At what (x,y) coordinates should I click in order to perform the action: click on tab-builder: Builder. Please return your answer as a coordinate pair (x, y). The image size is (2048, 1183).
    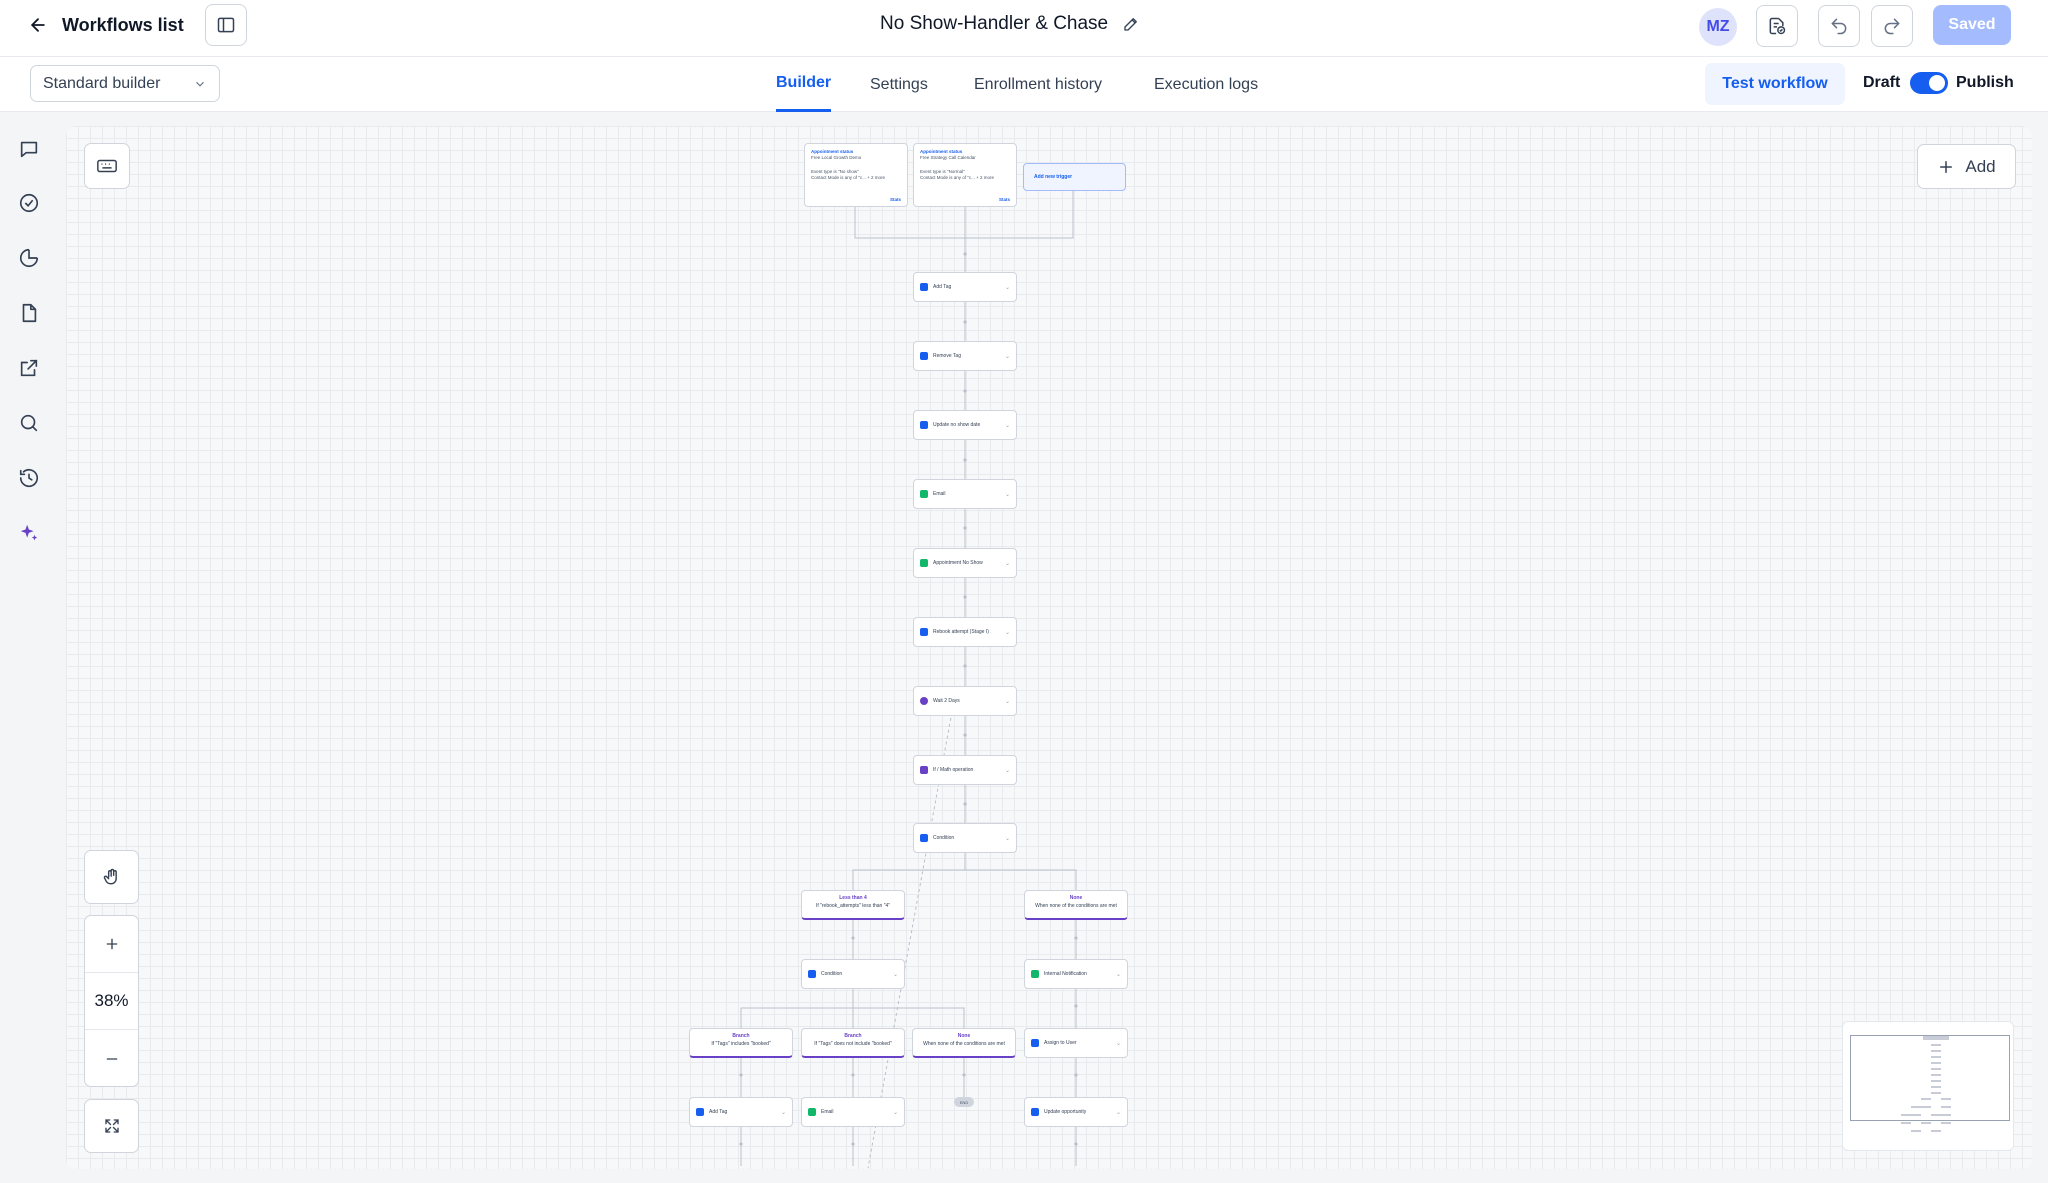
    Looking at the image, I should click on (804, 84).